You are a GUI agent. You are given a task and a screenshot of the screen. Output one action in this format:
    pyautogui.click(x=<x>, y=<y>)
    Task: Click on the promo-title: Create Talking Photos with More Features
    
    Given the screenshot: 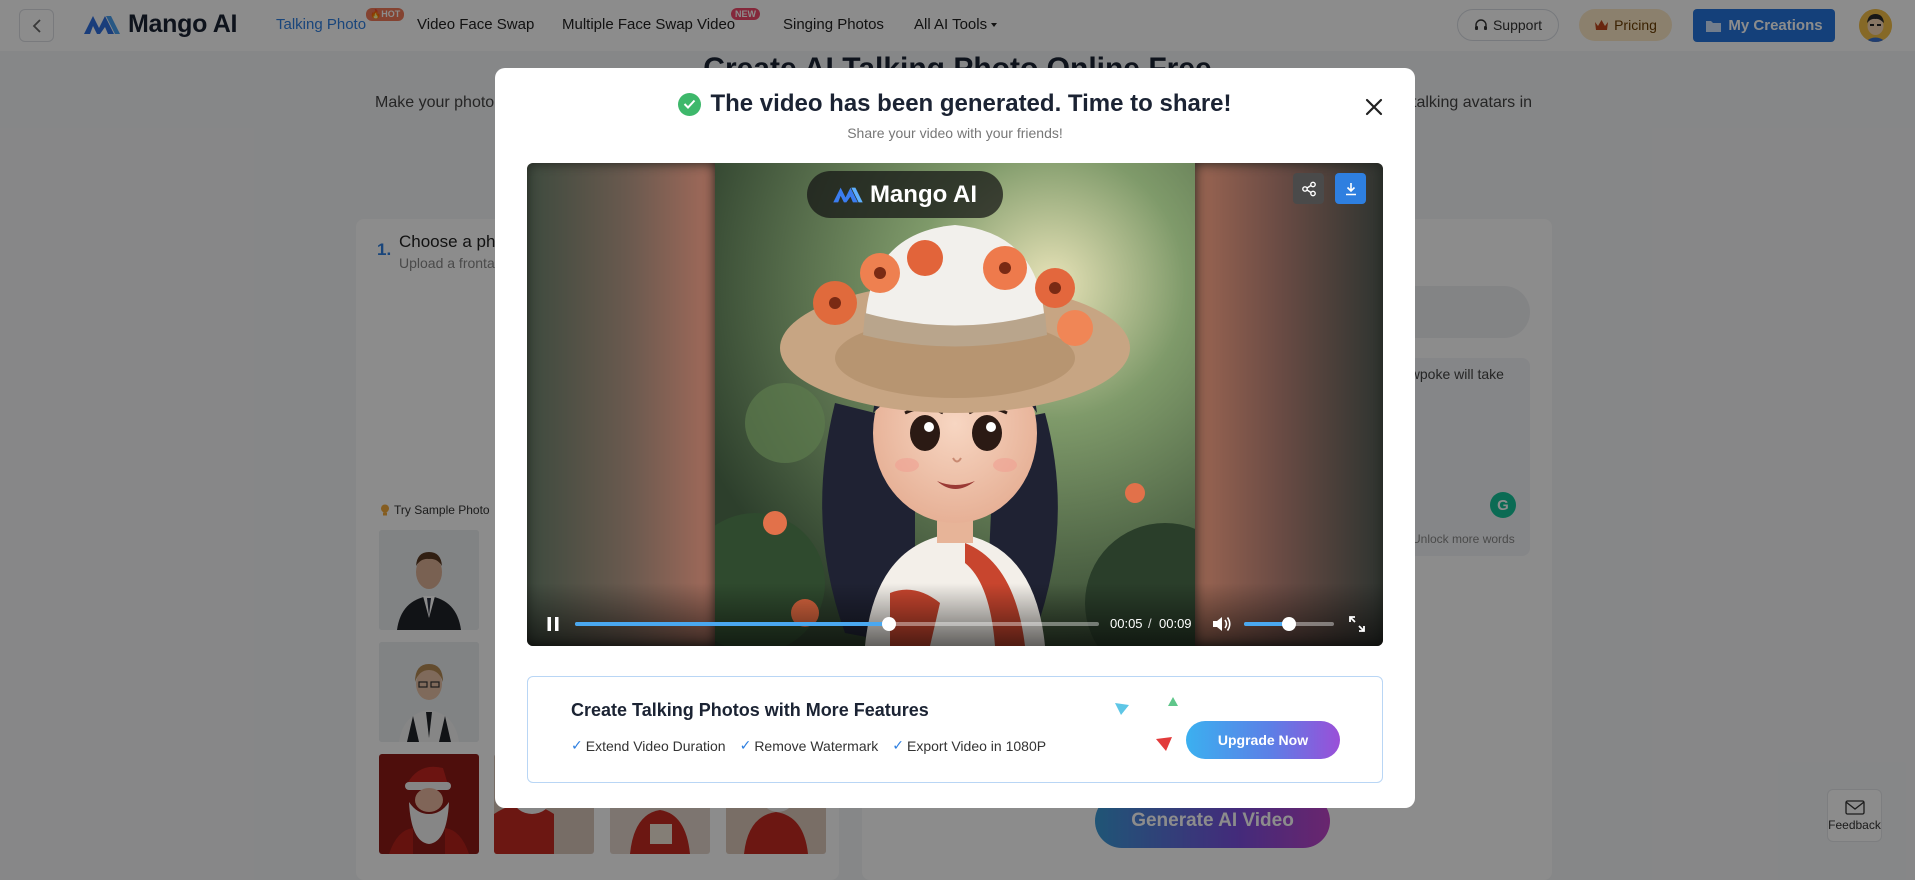 What is the action you would take?
    pyautogui.click(x=750, y=710)
    